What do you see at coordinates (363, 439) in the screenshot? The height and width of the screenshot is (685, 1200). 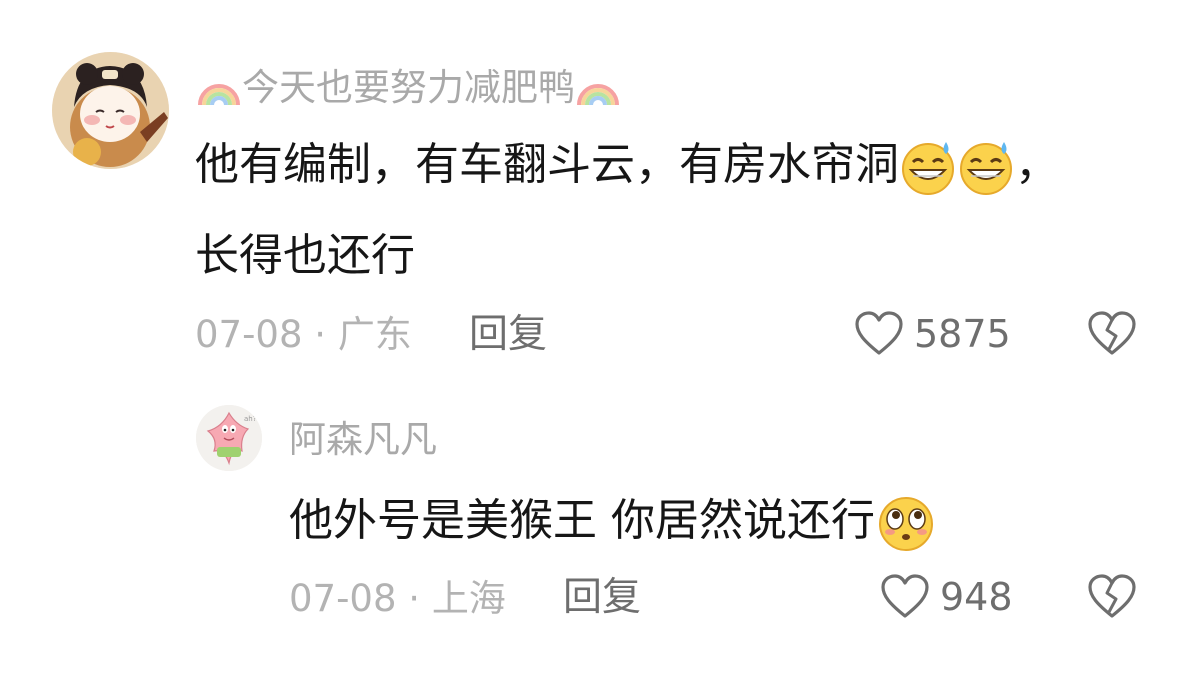 I see `username: 阿森凡凡` at bounding box center [363, 439].